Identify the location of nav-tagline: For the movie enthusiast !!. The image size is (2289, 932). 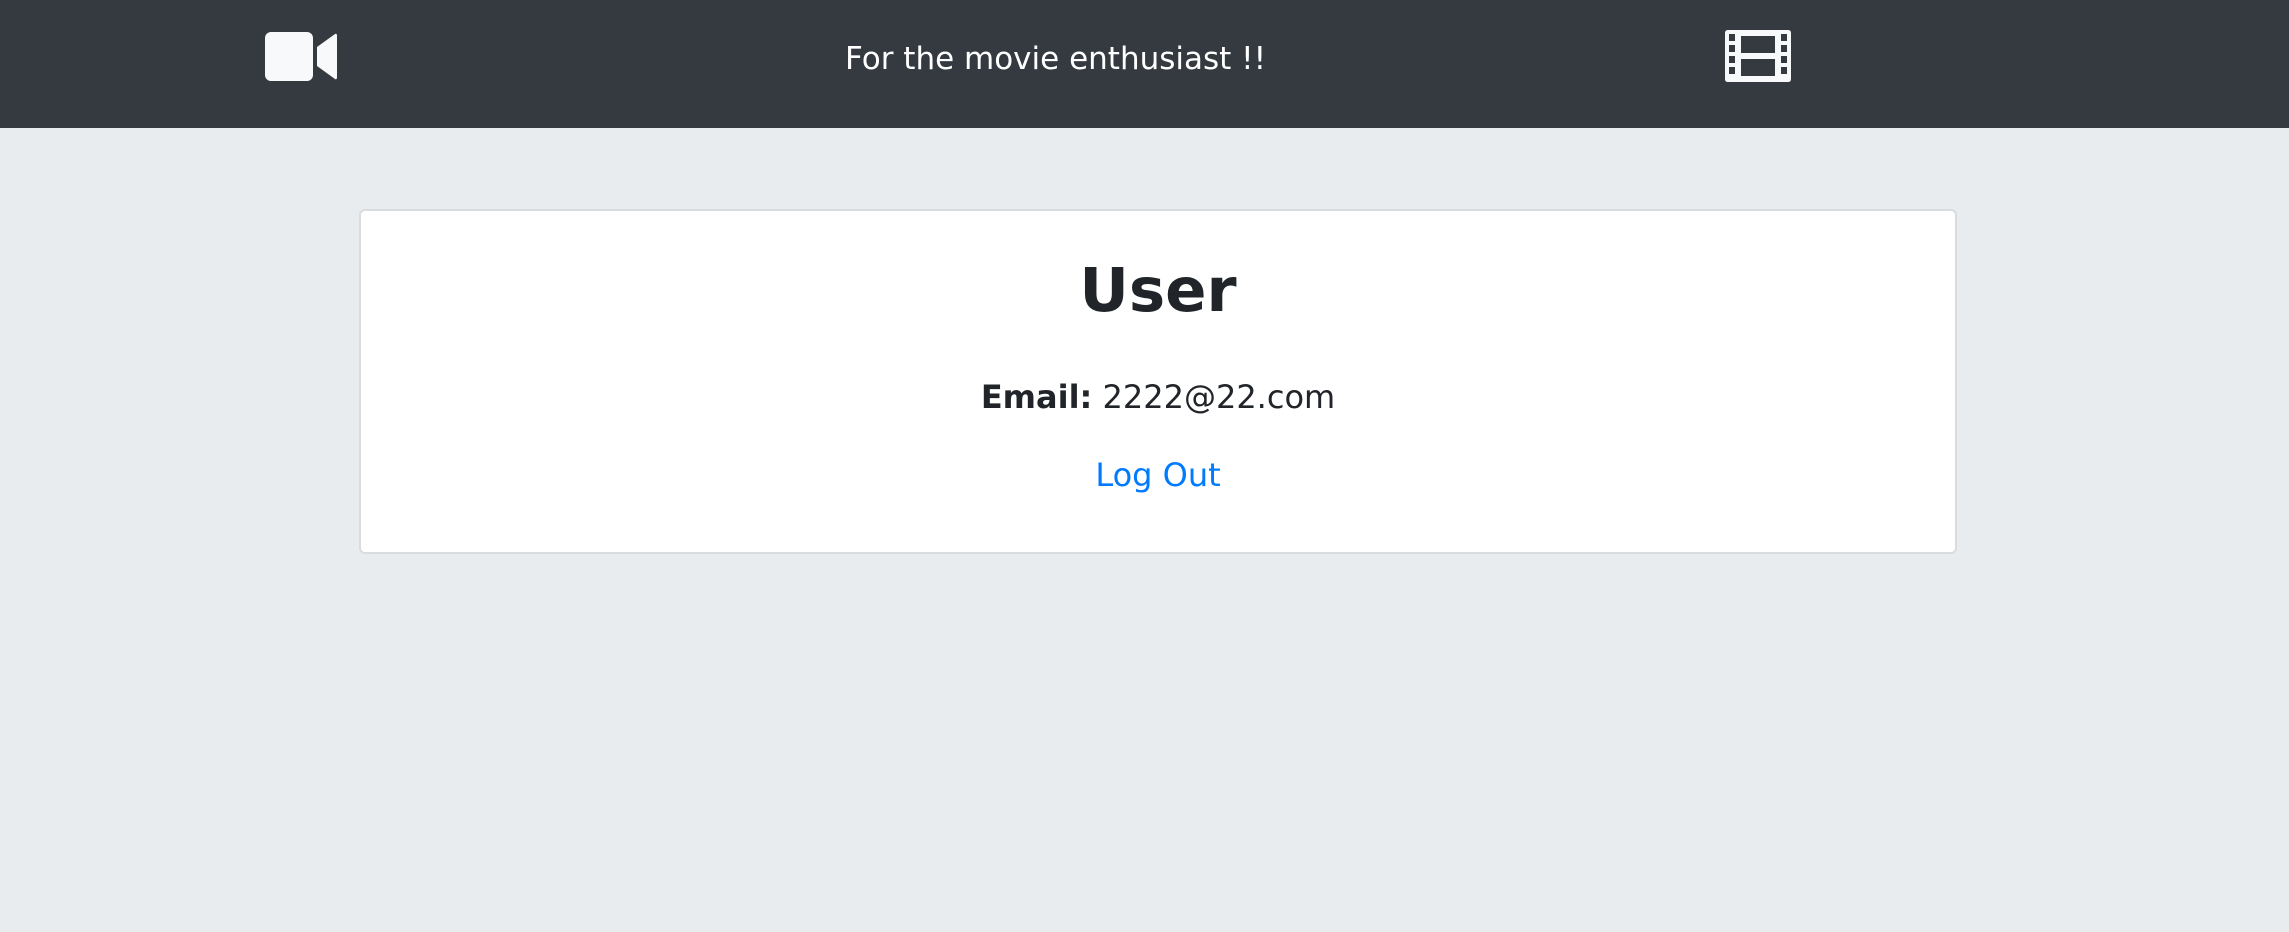
(1056, 59).